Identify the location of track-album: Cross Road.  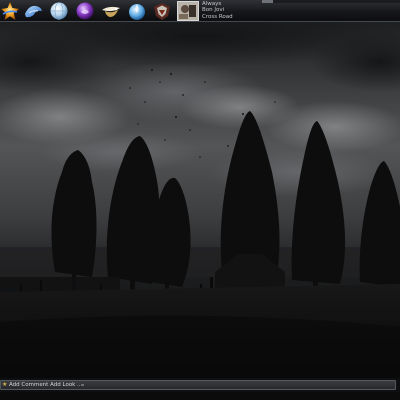
(217, 16).